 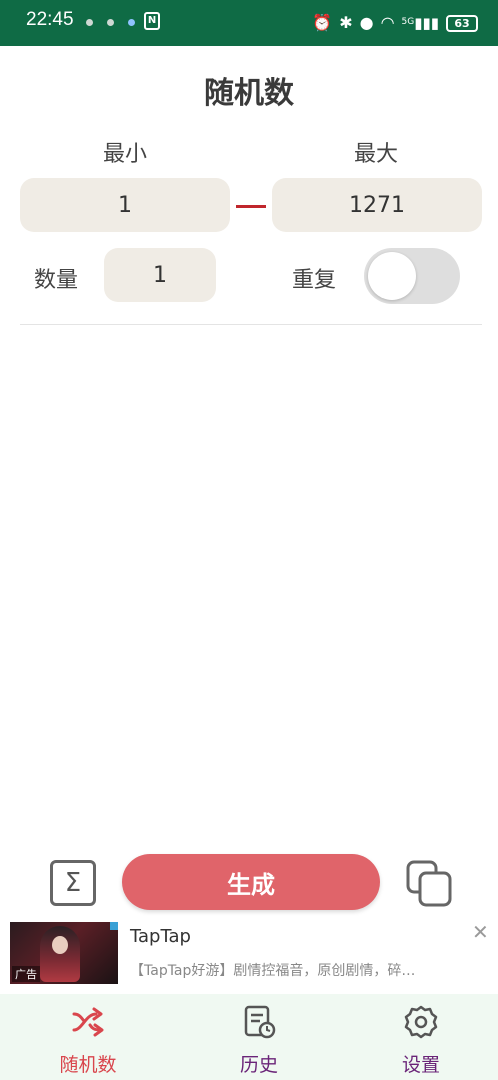 I want to click on status-icons: ⏰ ✱ ● ◠ 5G▮▮▮ 63, so click(x=395, y=23).